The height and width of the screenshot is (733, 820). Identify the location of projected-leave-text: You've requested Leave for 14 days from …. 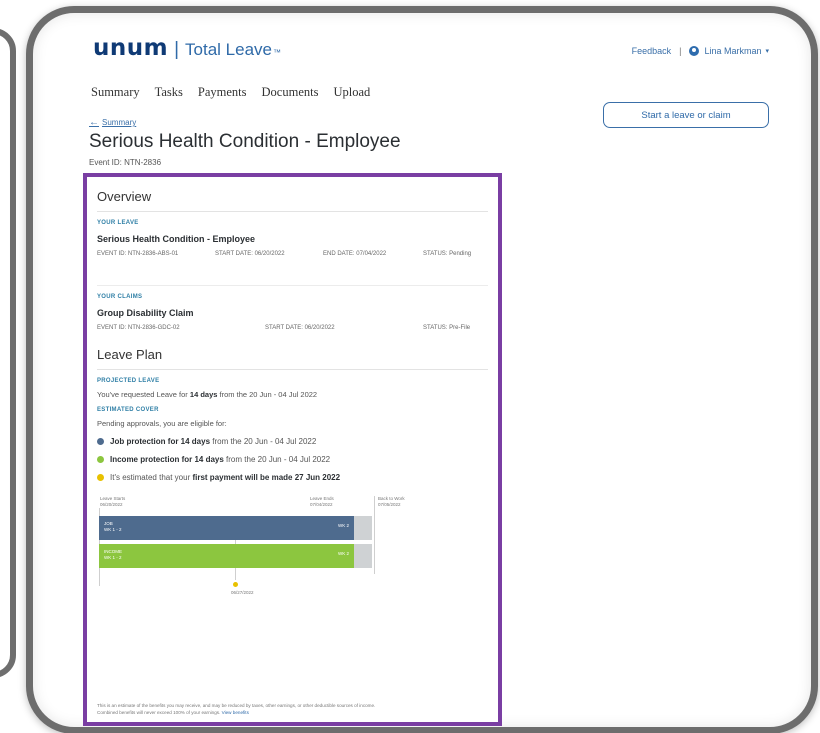
(292, 394).